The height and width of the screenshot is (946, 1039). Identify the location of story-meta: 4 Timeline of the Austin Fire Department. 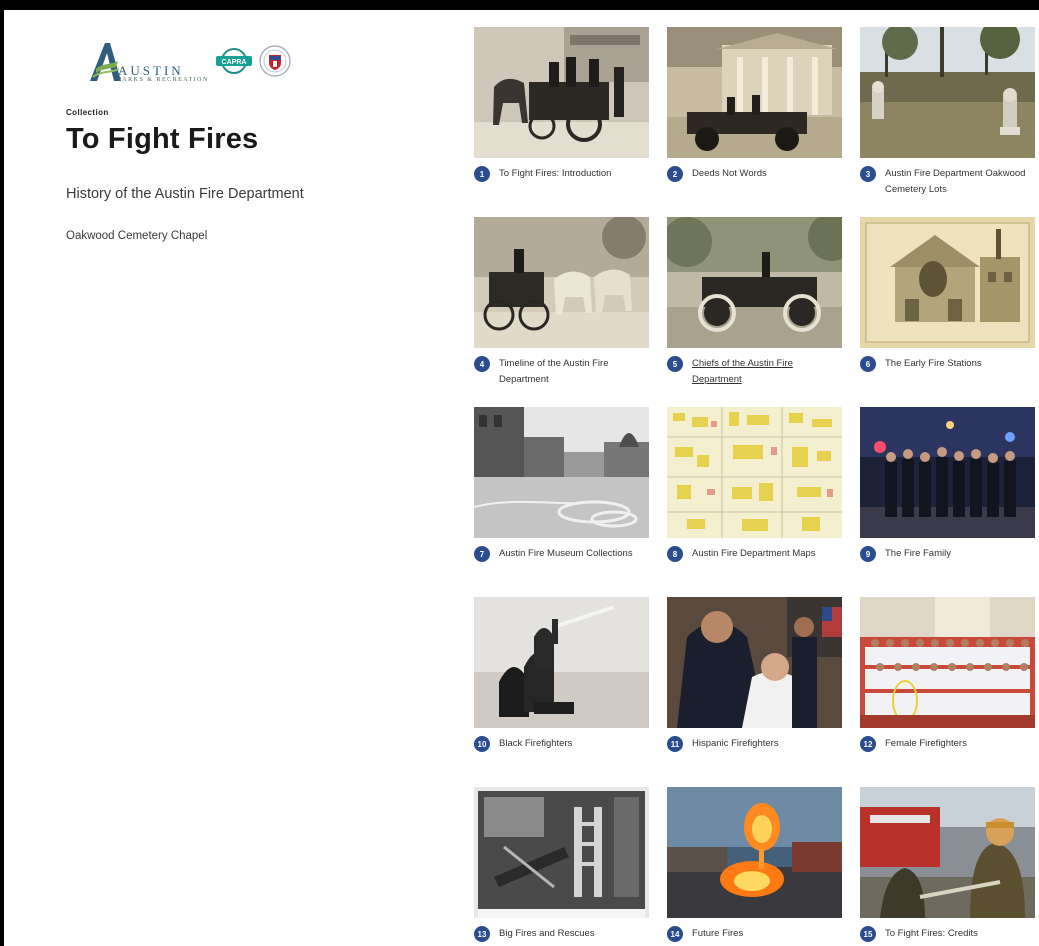
(561, 372).